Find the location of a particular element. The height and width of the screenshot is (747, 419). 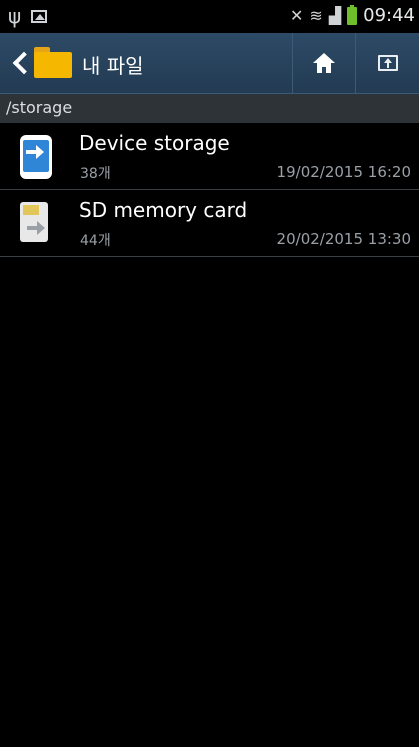

phone-storage-icon is located at coordinates (36, 157).